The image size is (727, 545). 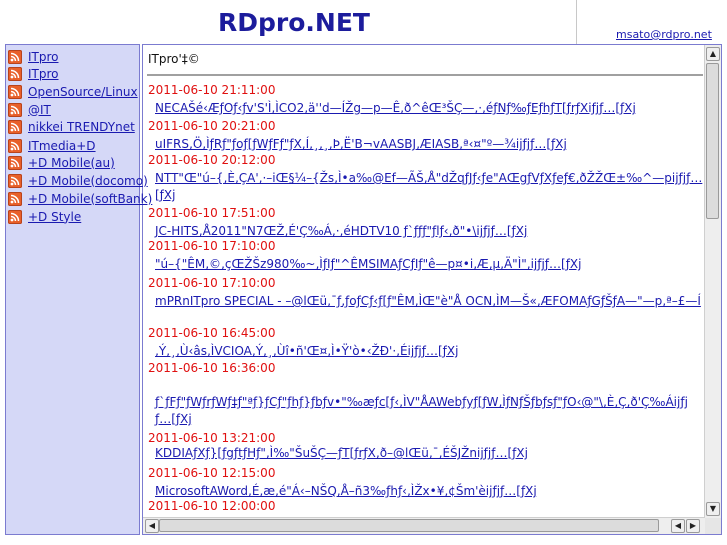 I want to click on site-title: RDpro.NET, so click(x=294, y=22).